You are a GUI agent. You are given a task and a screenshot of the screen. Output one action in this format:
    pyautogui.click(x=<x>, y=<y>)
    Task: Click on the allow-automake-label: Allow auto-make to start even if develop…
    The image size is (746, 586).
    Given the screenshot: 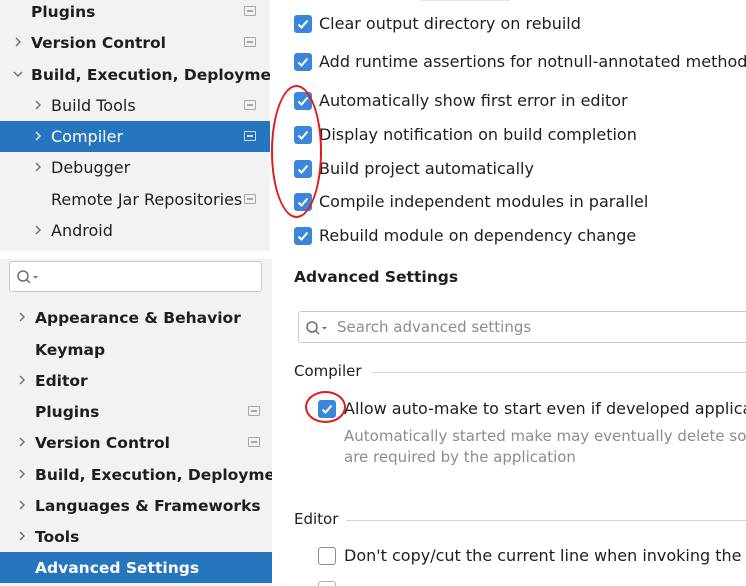 What is the action you would take?
    pyautogui.click(x=545, y=408)
    